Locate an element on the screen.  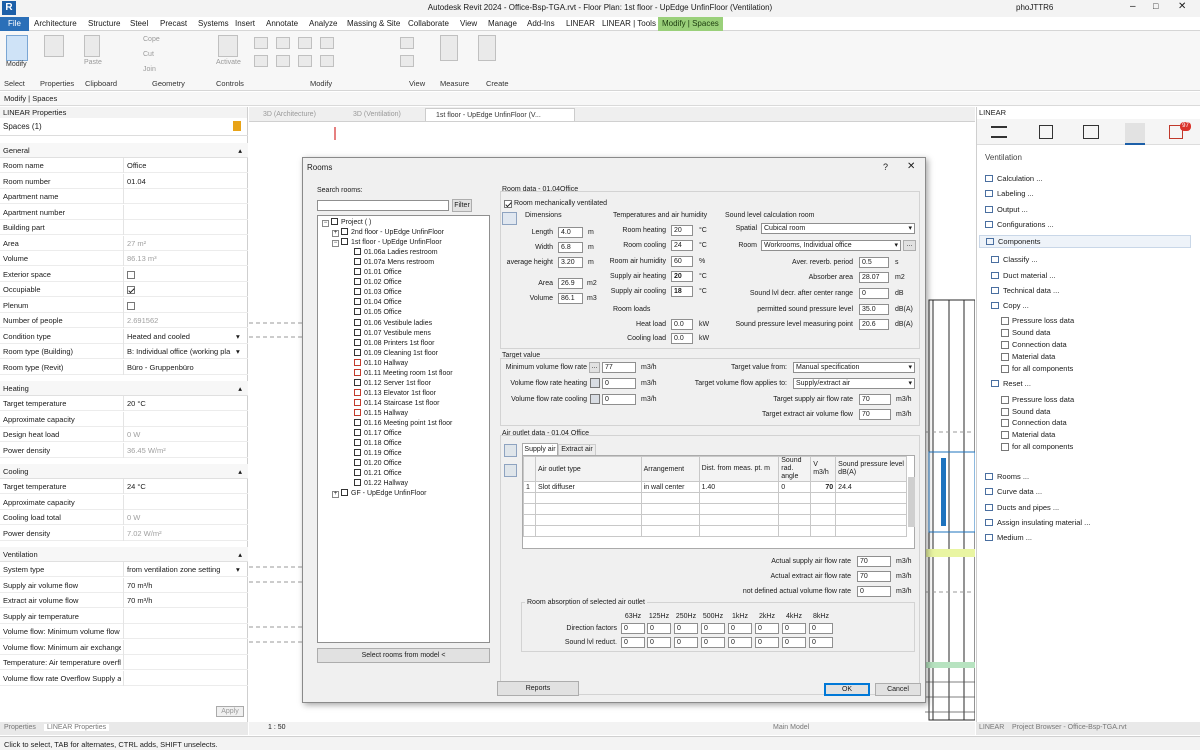
property-row: Condition type Heated and cooled ▾ is located at coordinates (124, 336).